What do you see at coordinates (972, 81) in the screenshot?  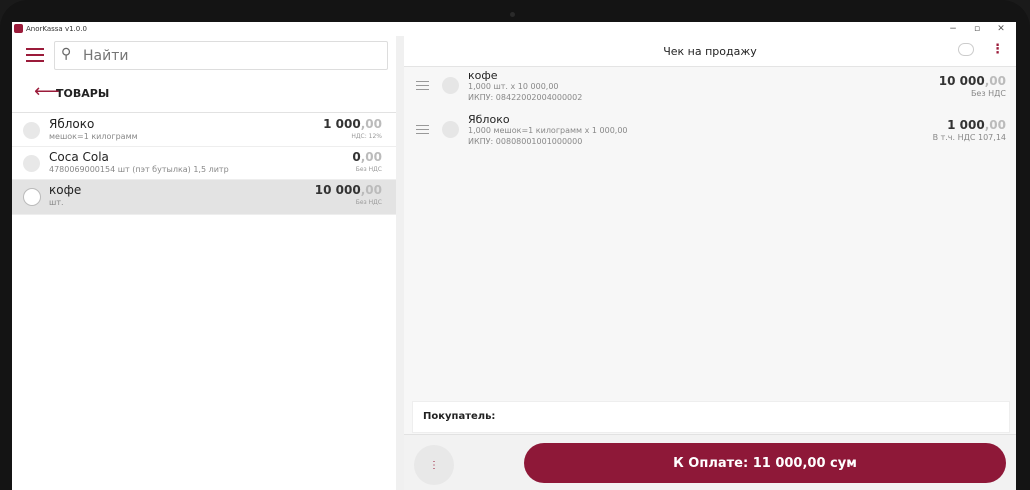 I see `item-price: 10 000,00` at bounding box center [972, 81].